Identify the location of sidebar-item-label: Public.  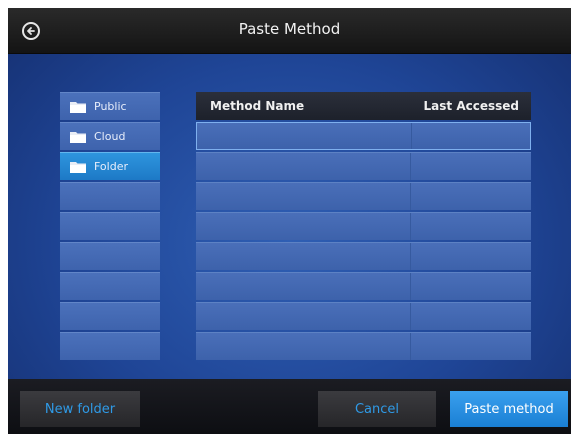
(110, 106).